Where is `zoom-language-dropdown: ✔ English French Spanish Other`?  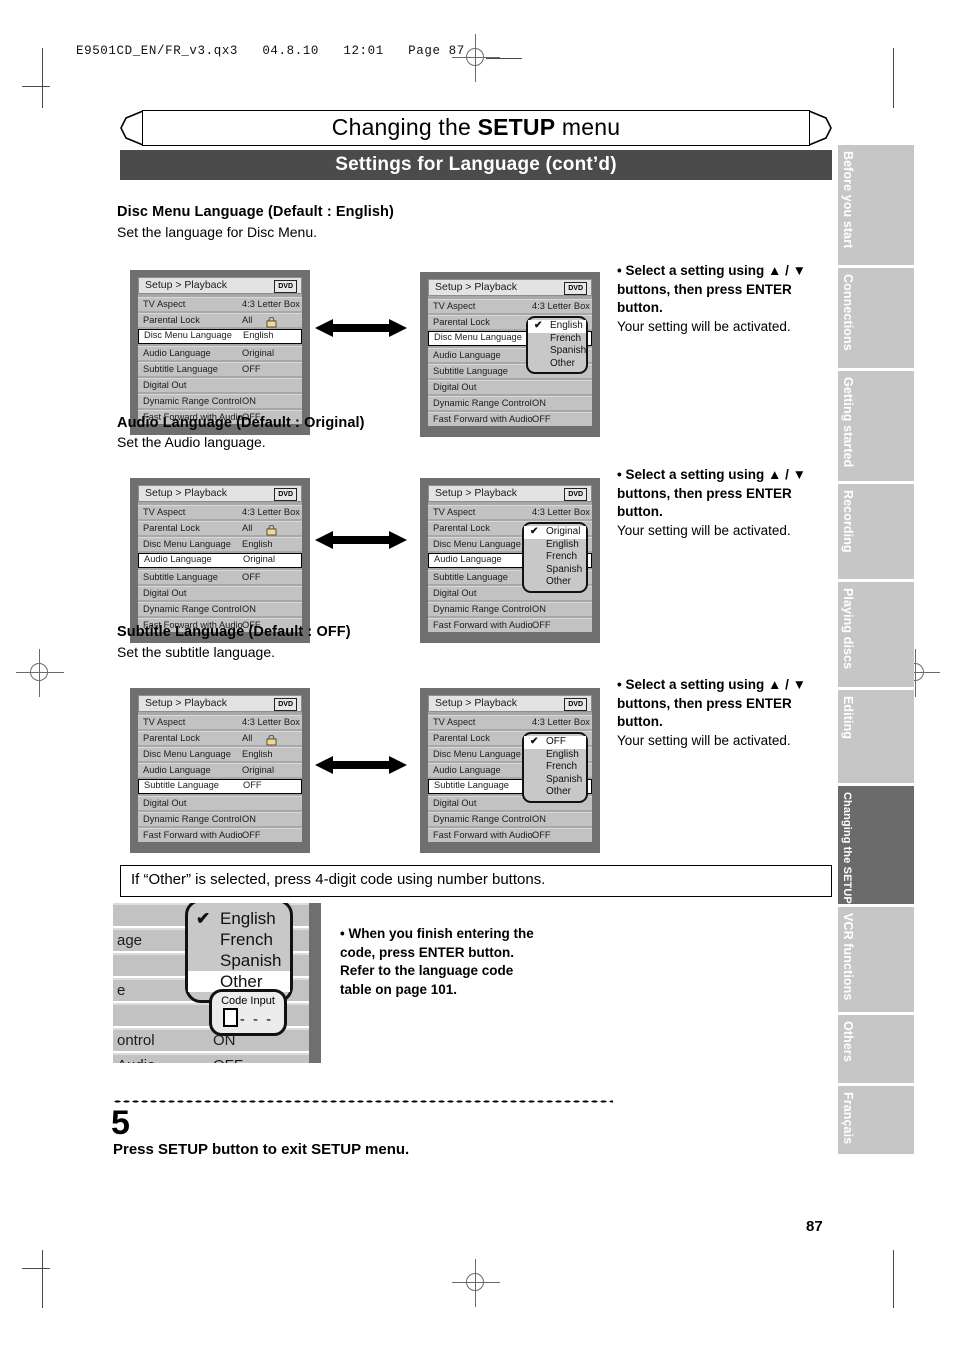 zoom-language-dropdown: ✔ English French Spanish Other is located at coordinates (239, 953).